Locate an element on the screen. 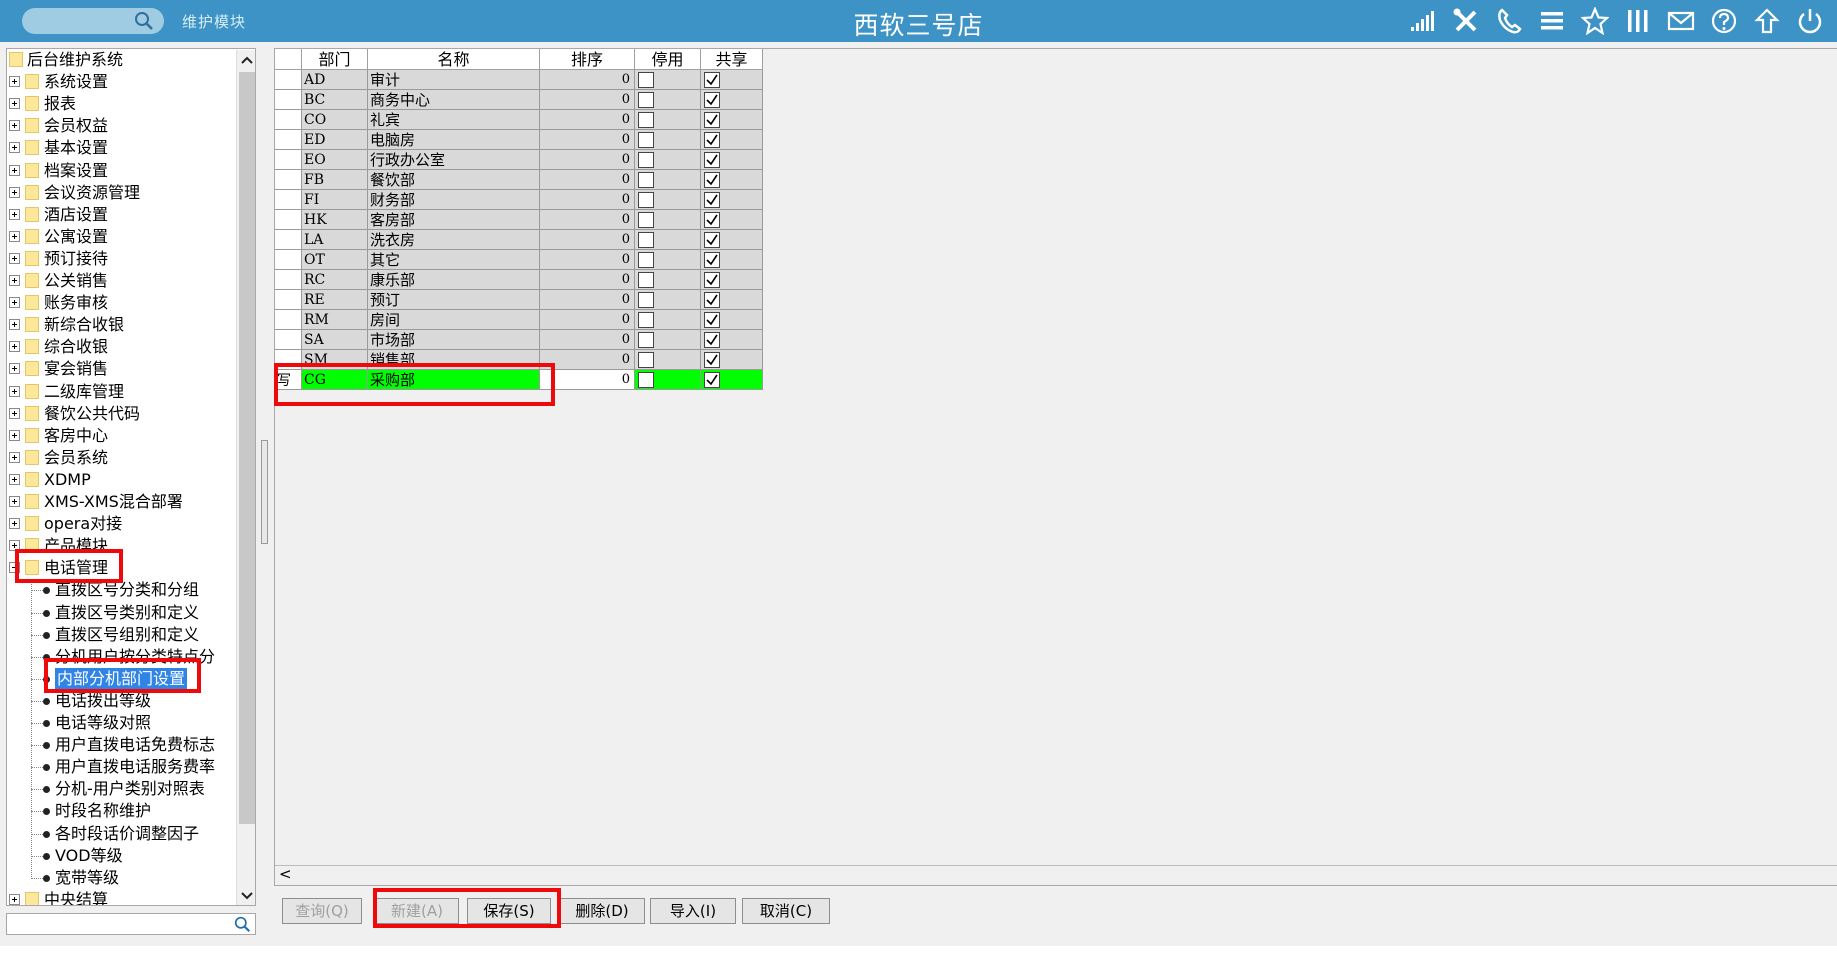  table-row: LA 洗衣房 0 is located at coordinates (519, 240).